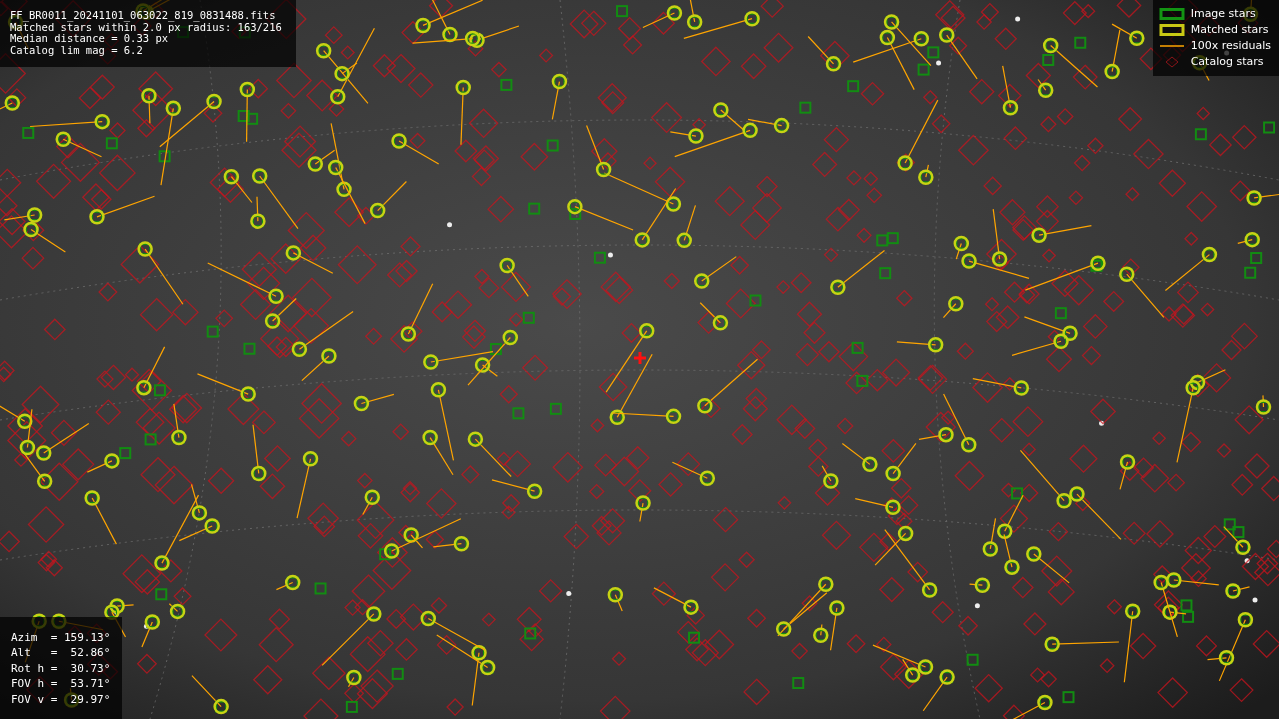  I want to click on legend-label: 100x residuals, so click(1230, 46).